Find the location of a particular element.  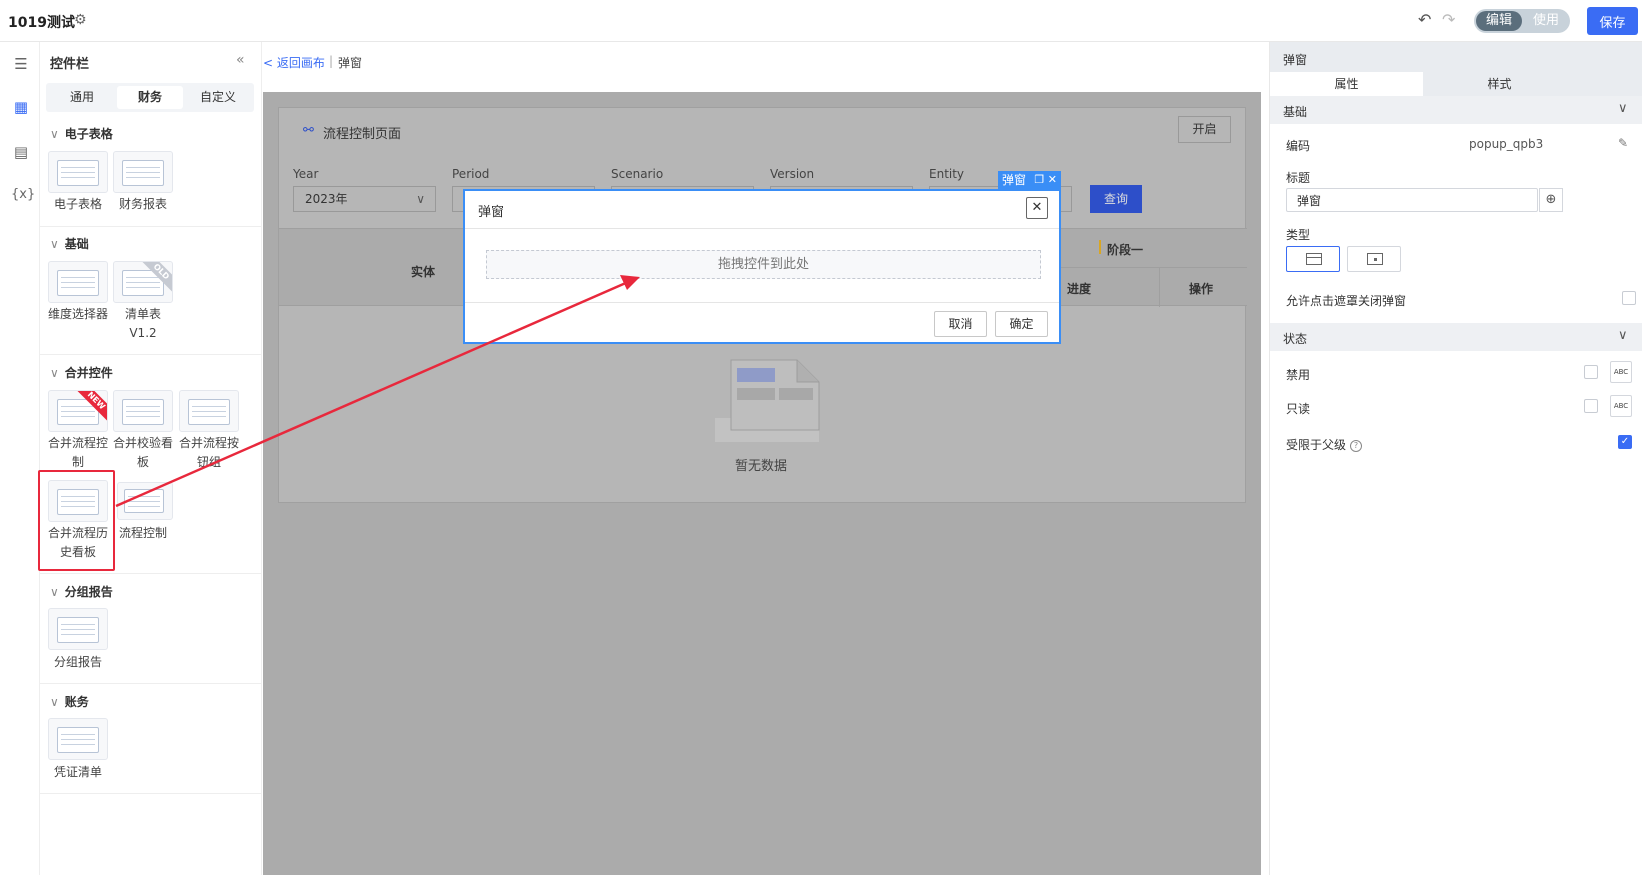

limited-by-parent-checkbox: ✓ is located at coordinates (1625, 442).